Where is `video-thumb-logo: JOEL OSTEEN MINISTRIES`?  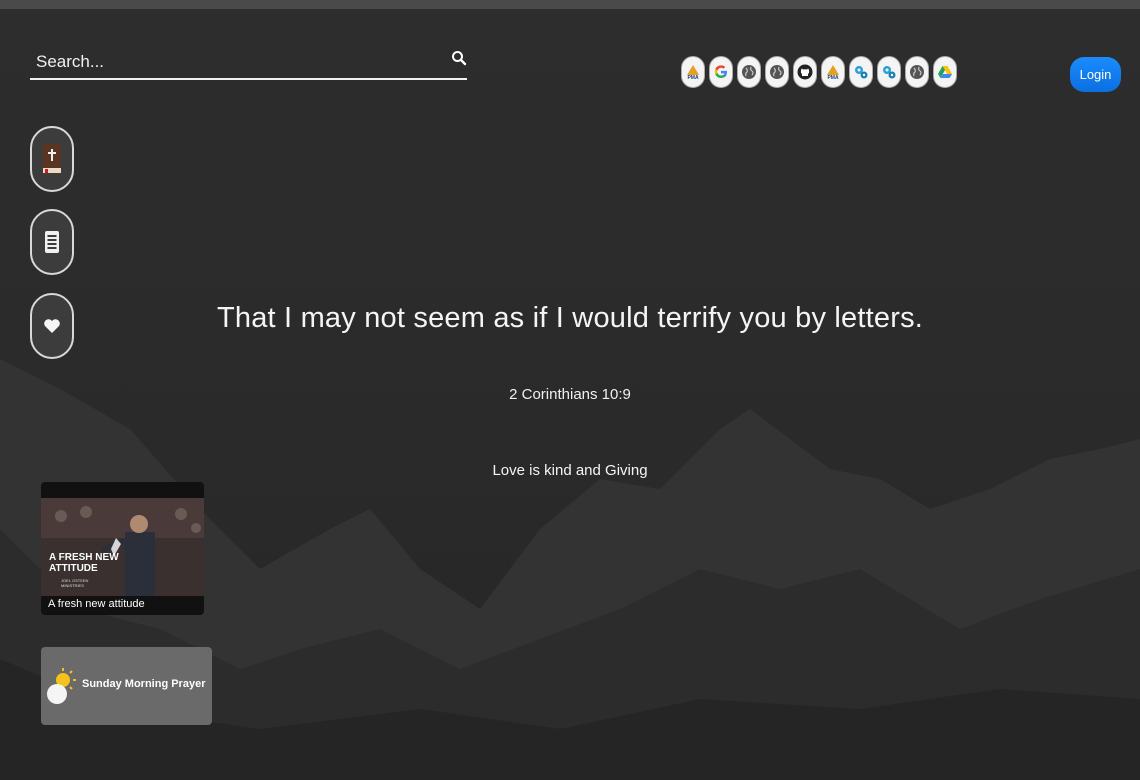 video-thumb-logo: JOEL OSTEEN MINISTRIES is located at coordinates (75, 583).